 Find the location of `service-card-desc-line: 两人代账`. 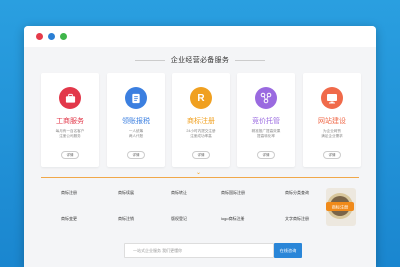

service-card-desc-line: 两人代账 is located at coordinates (136, 136).